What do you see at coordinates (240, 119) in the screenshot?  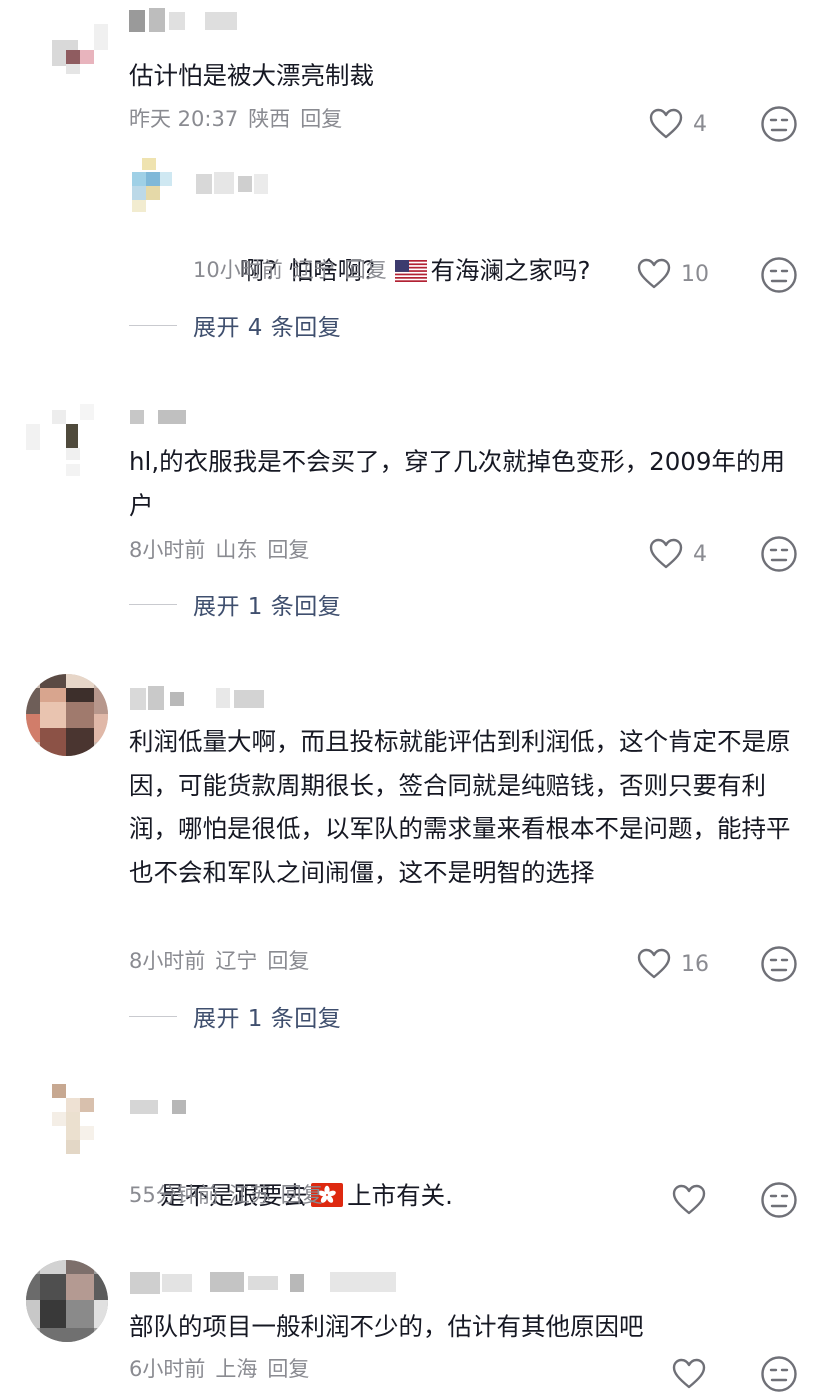 I see `comment-meta: 昨天 20:37 陕西 回复` at bounding box center [240, 119].